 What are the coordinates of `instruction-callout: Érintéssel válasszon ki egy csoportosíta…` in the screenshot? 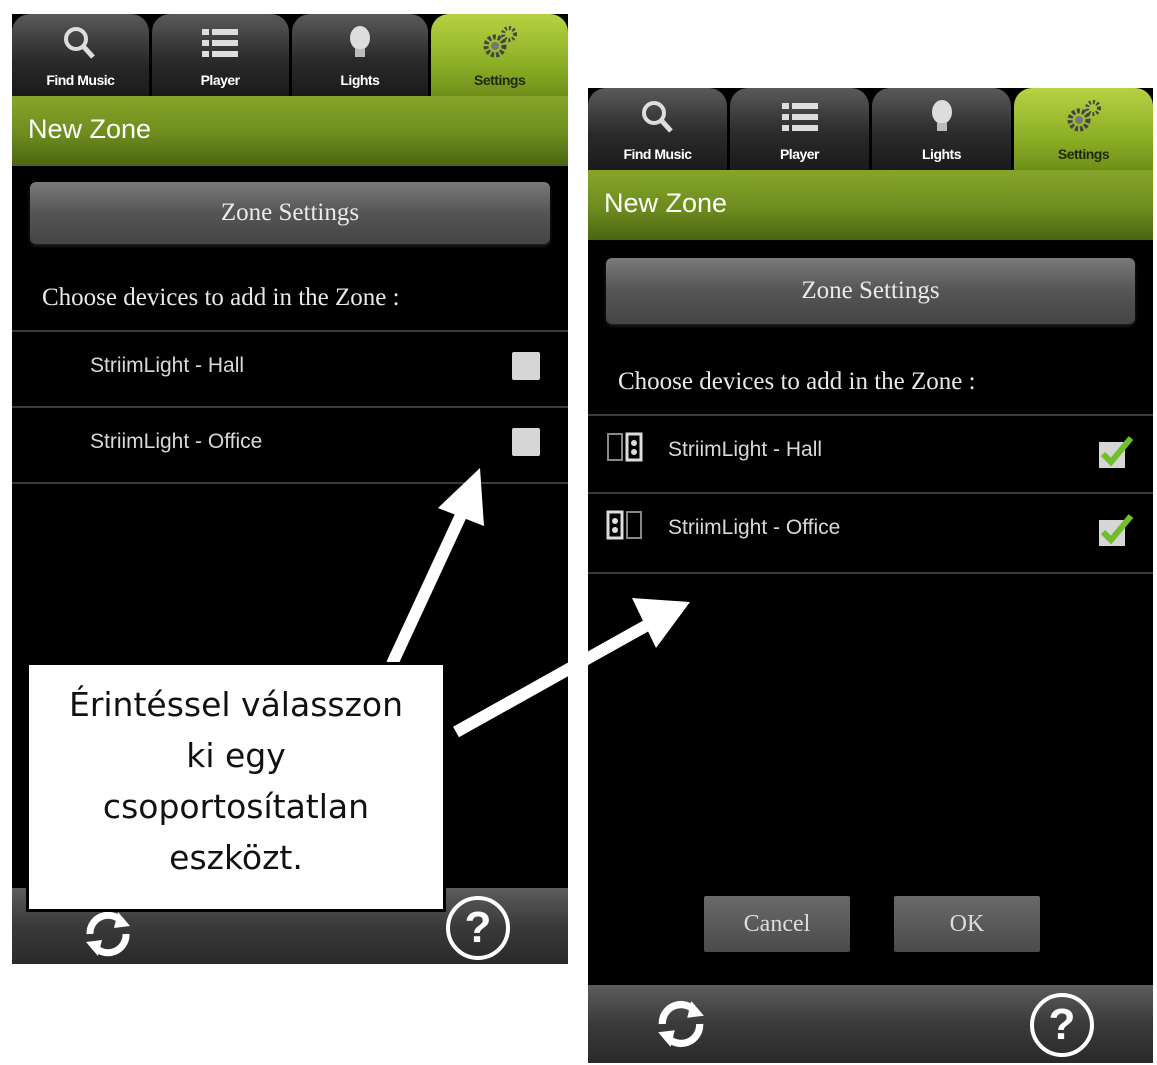 It's located at (236, 787).